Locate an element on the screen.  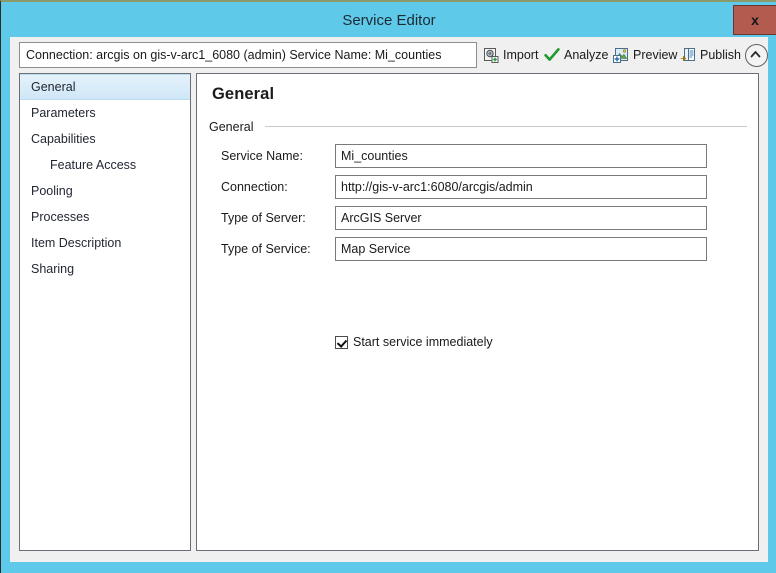
sidebar-item-label: Parameters is located at coordinates (63, 113).